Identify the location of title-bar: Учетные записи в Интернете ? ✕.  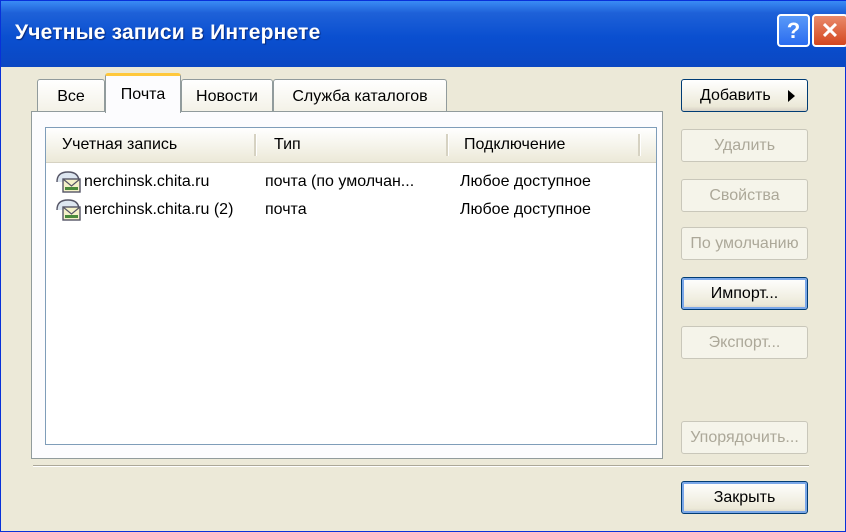
(423, 34).